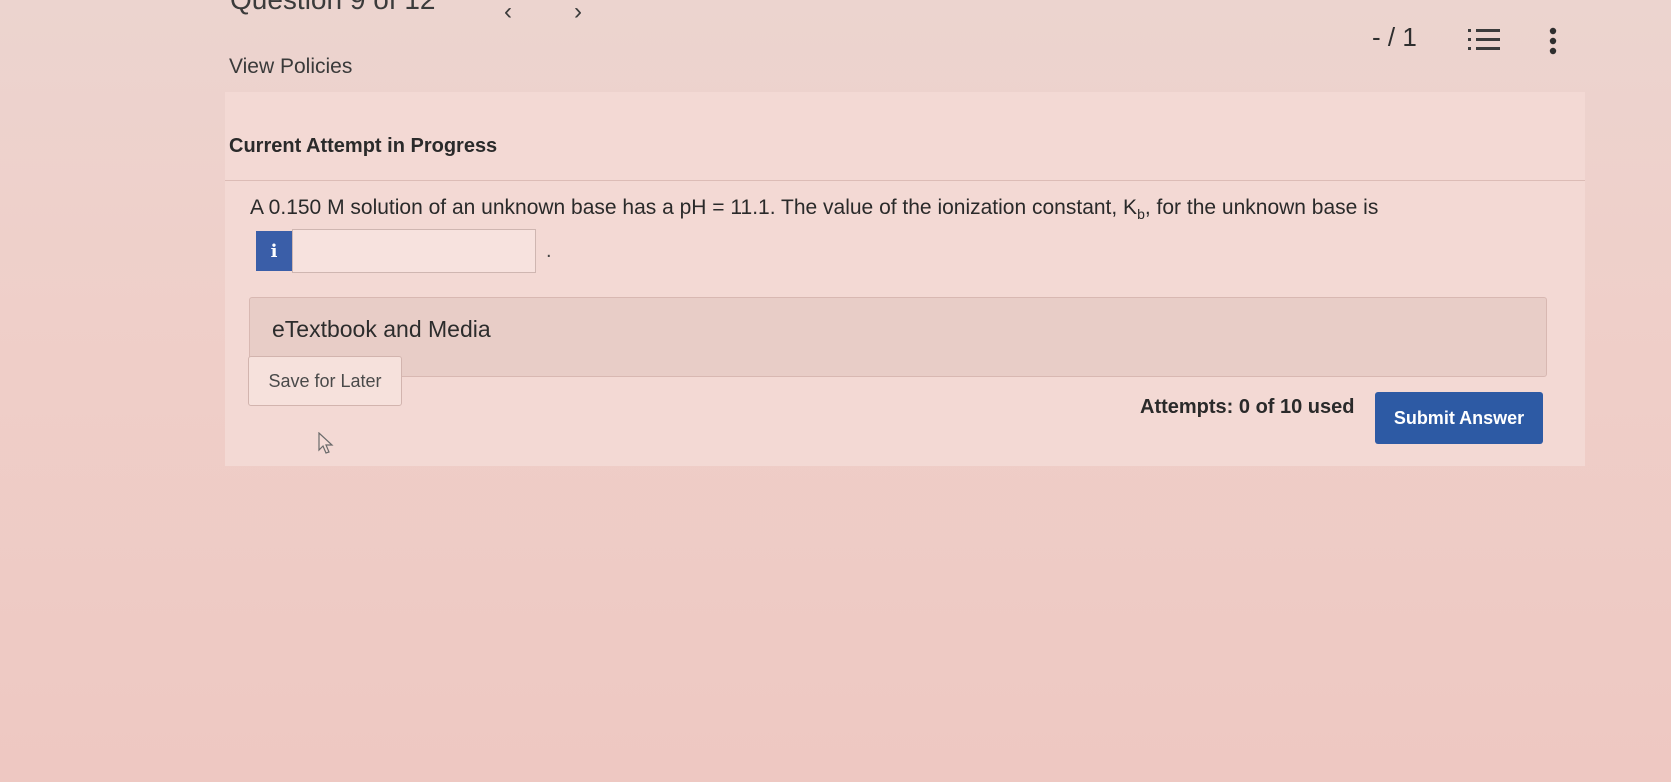  What do you see at coordinates (898, 337) in the screenshot?
I see `etextbook-media-section: eTextbook and Media` at bounding box center [898, 337].